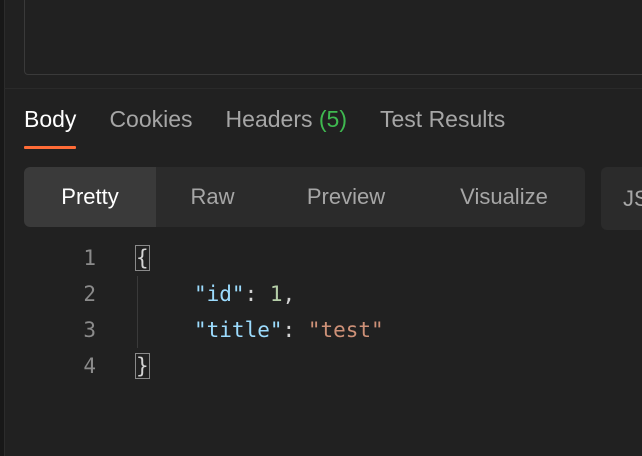 The image size is (642, 456). What do you see at coordinates (321, 366) in the screenshot?
I see `code-line: 4 }` at bounding box center [321, 366].